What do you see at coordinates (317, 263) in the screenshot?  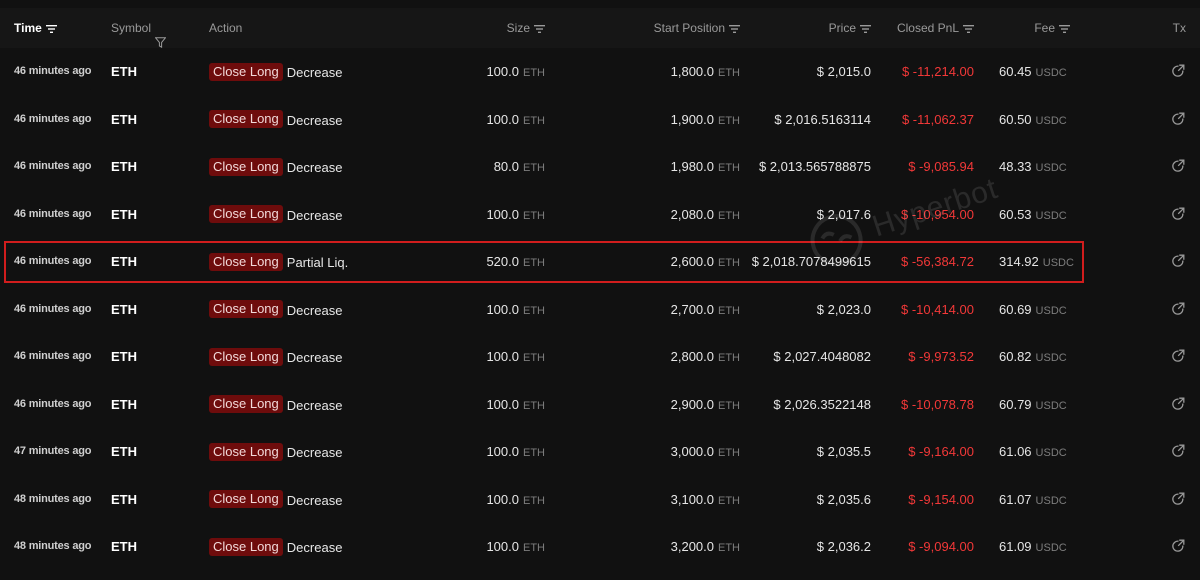 I see `direction-label: Partial Liq.` at bounding box center [317, 263].